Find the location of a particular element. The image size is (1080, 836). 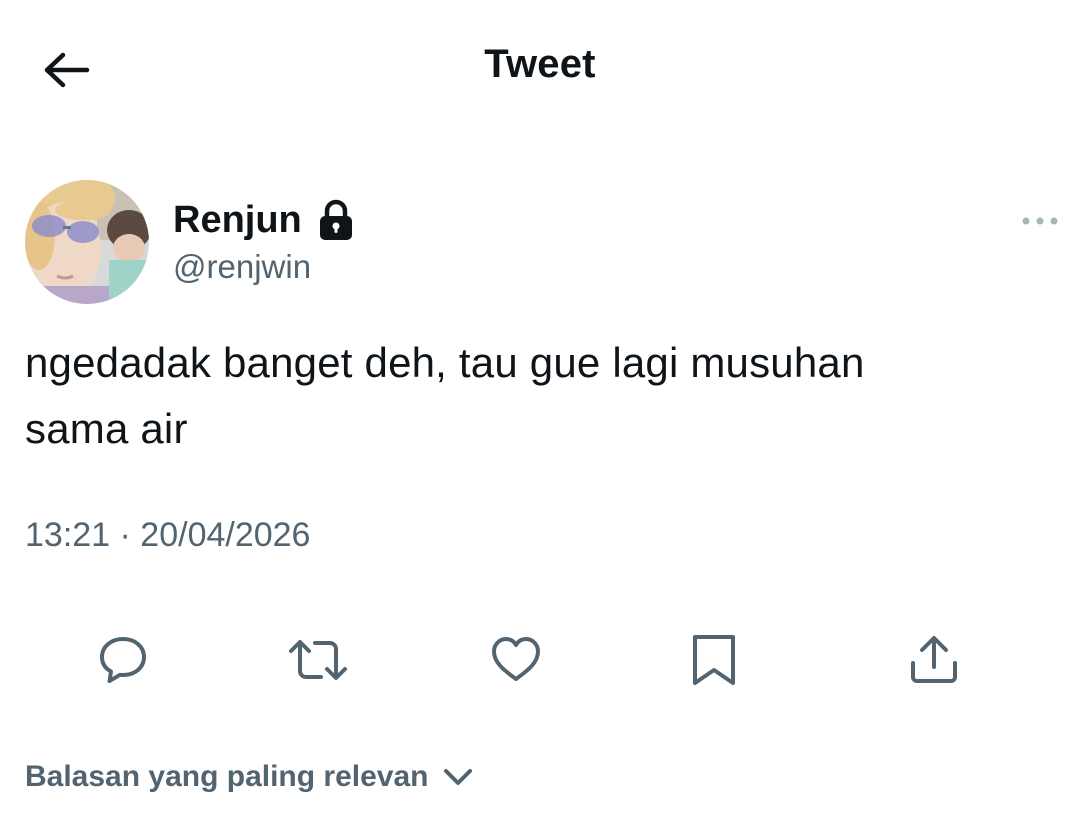

more-horizontal-icon is located at coordinates (1040, 221).